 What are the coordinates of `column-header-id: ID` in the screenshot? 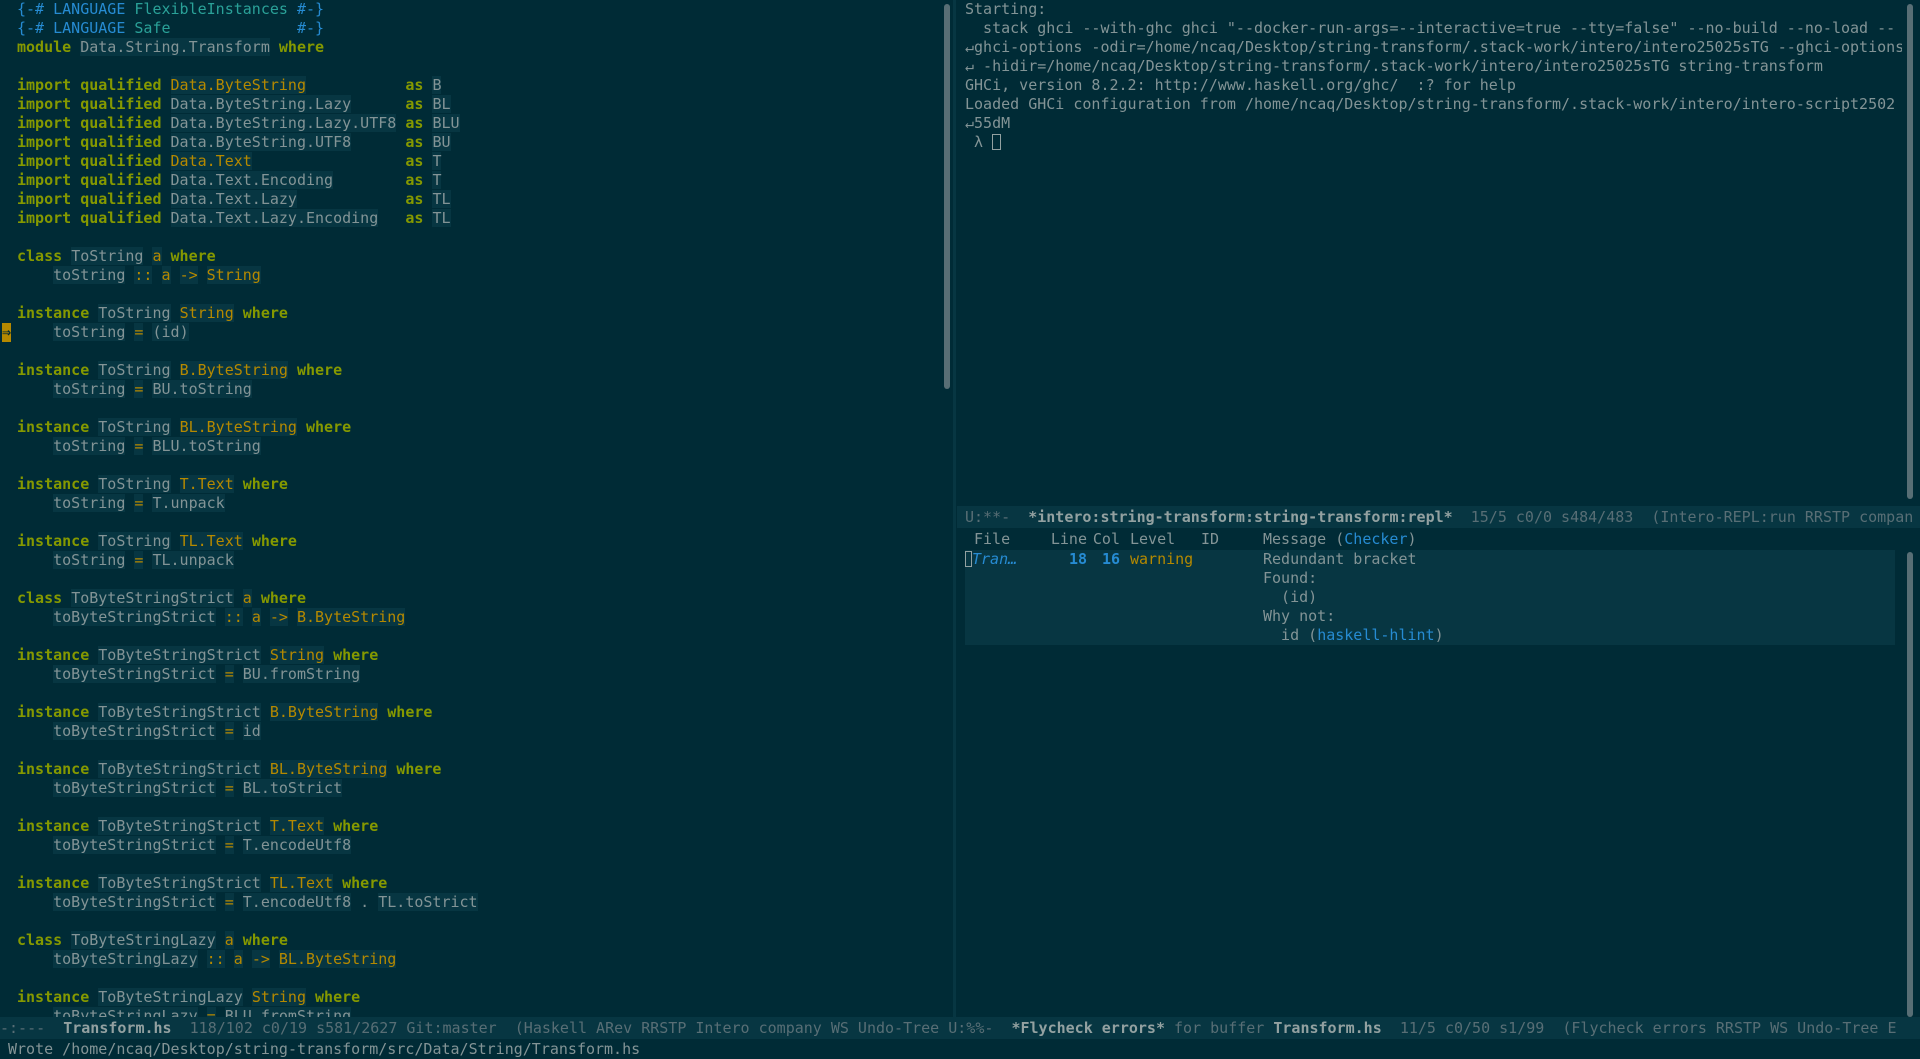 It's located at (1232, 539).